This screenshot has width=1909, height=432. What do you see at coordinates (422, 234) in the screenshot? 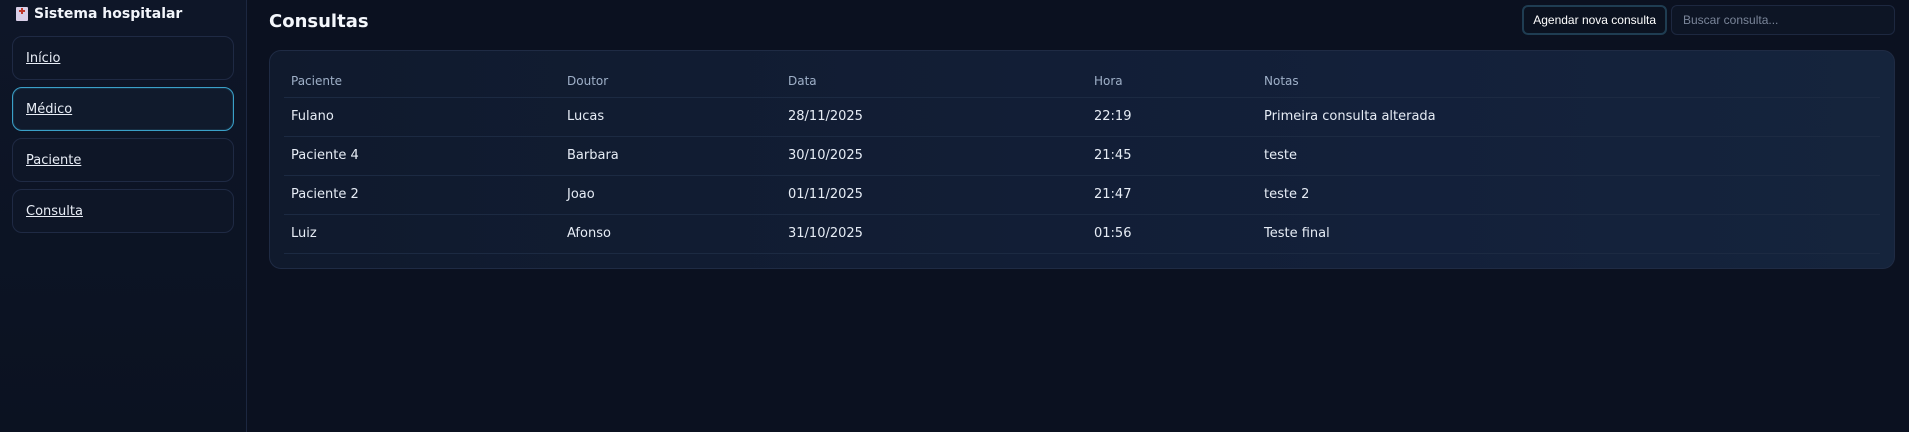
I see `cell-paciente: Luiz` at bounding box center [422, 234].